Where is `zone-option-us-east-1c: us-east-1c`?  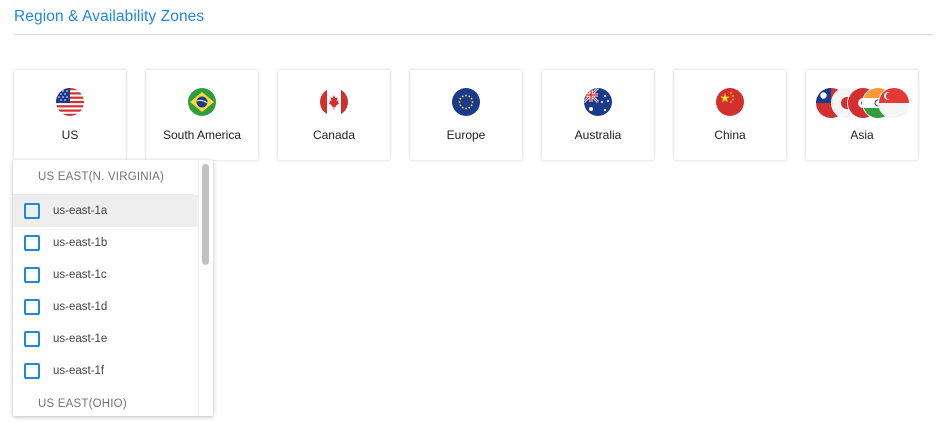
zone-option-us-east-1c: us-east-1c is located at coordinates (106, 275).